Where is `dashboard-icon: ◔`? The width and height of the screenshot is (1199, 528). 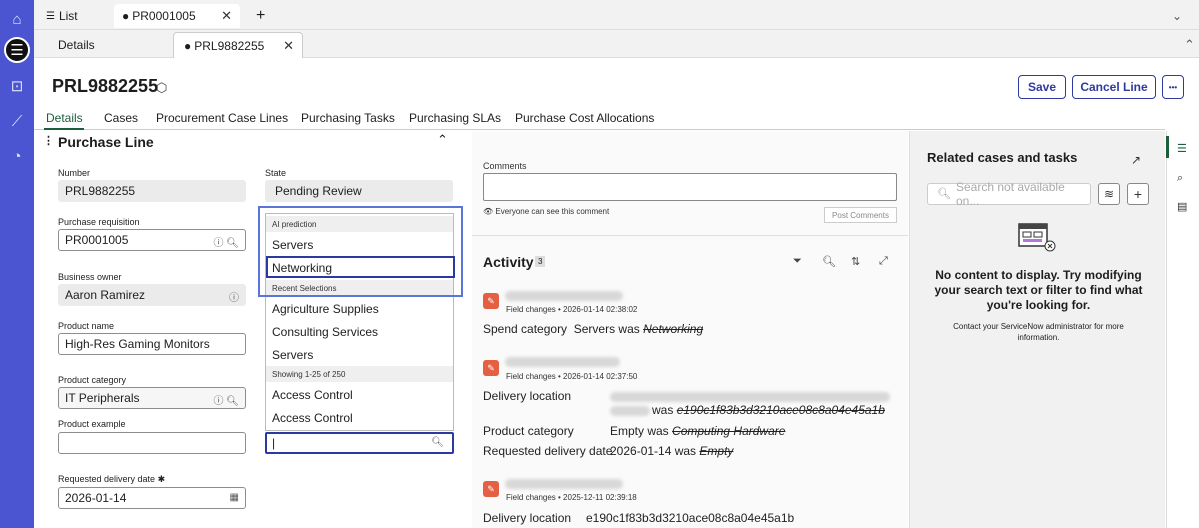
dashboard-icon: ◔ is located at coordinates (17, 156).